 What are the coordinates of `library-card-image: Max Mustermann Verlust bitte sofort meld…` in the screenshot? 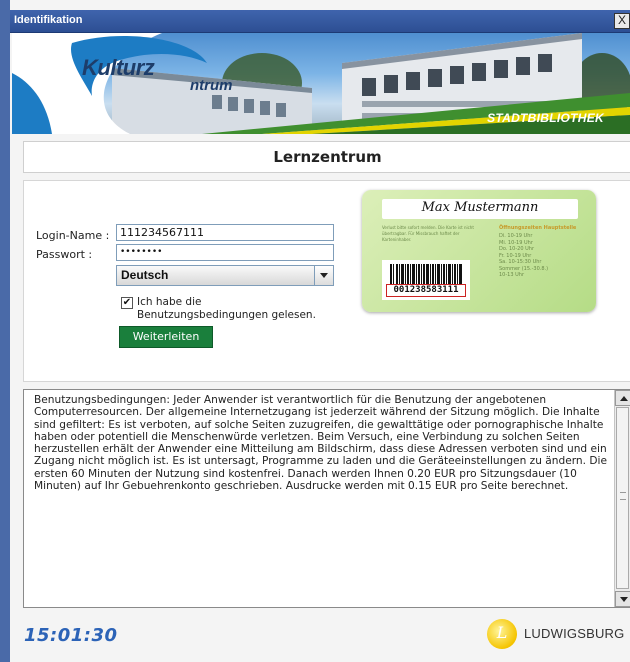 It's located at (479, 251).